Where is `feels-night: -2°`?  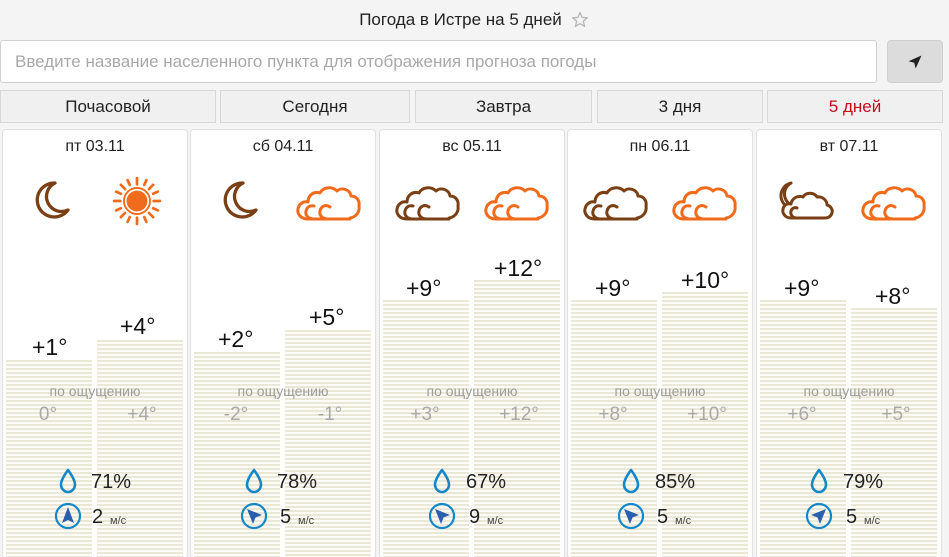 feels-night: -2° is located at coordinates (236, 414).